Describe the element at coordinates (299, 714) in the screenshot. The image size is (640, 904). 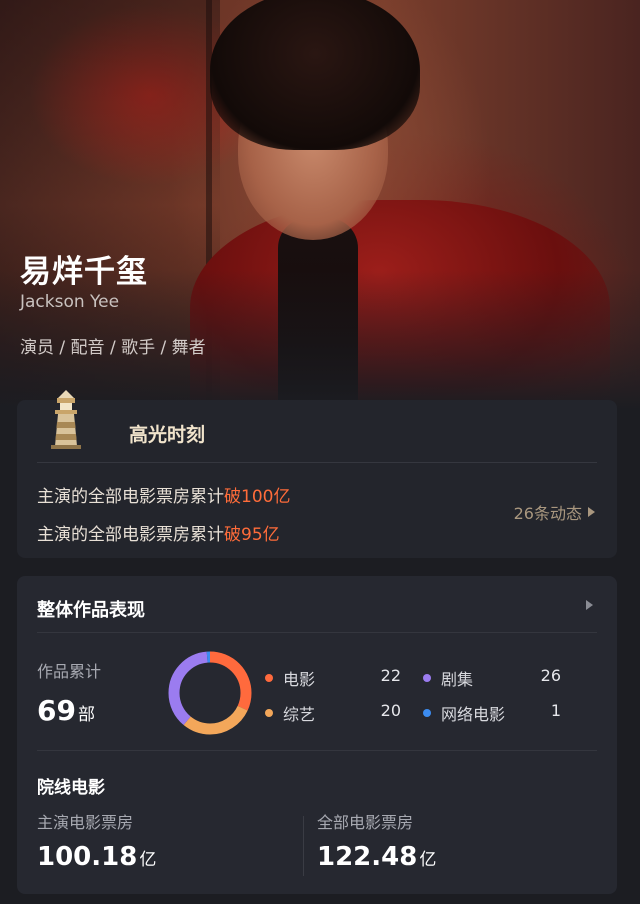
I see `legend-label: 综艺` at that location.